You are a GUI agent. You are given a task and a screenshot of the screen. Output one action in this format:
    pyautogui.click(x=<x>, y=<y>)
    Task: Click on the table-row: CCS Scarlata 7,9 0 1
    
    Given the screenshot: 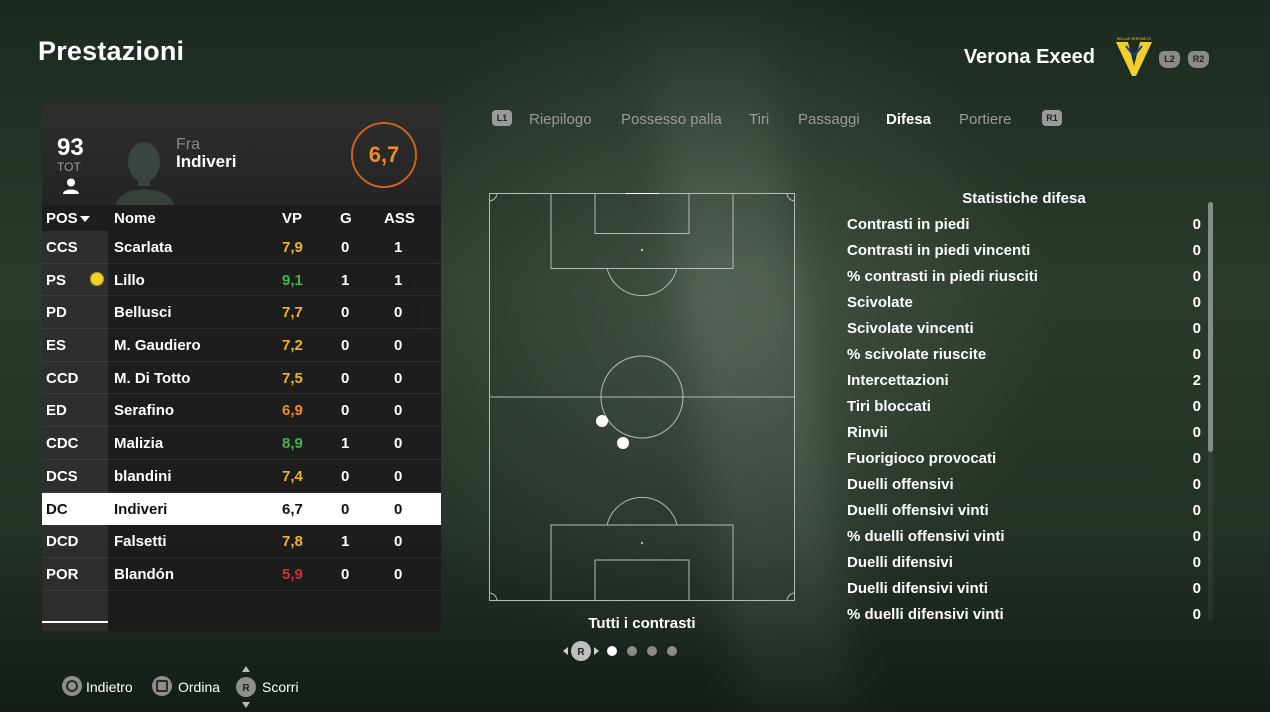 What is the action you would take?
    pyautogui.click(x=241, y=247)
    